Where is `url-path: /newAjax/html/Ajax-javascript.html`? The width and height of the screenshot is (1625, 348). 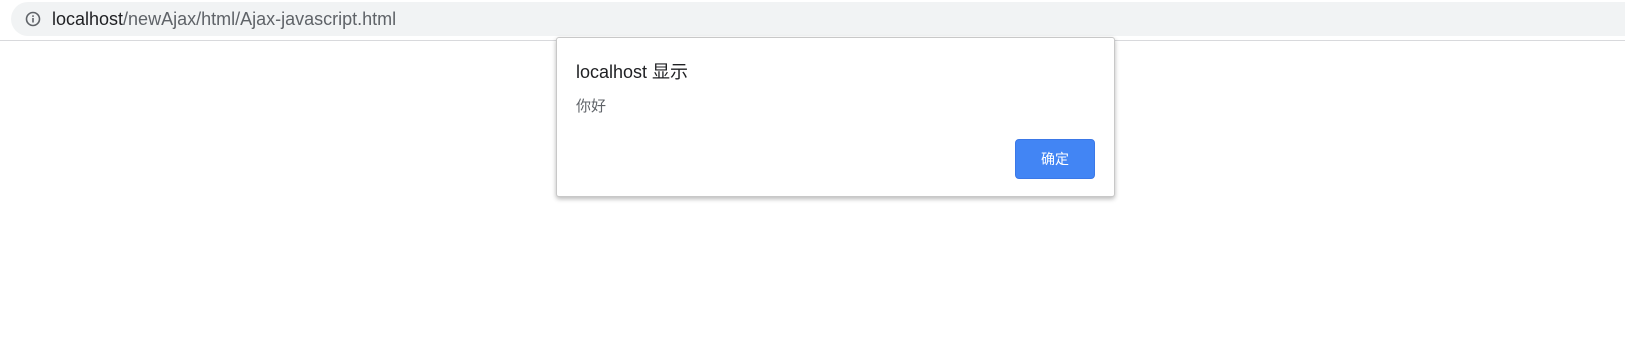
url-path: /newAjax/html/Ajax-javascript.html is located at coordinates (260, 19).